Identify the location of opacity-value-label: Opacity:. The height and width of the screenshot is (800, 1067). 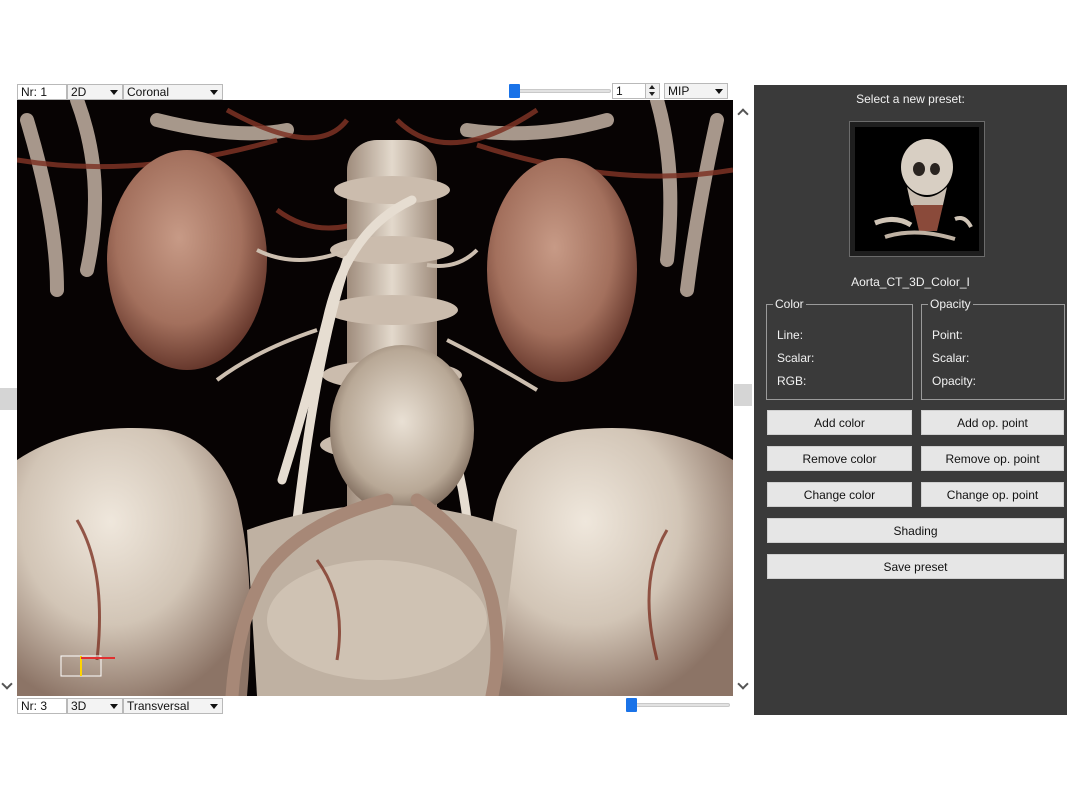
(954, 381).